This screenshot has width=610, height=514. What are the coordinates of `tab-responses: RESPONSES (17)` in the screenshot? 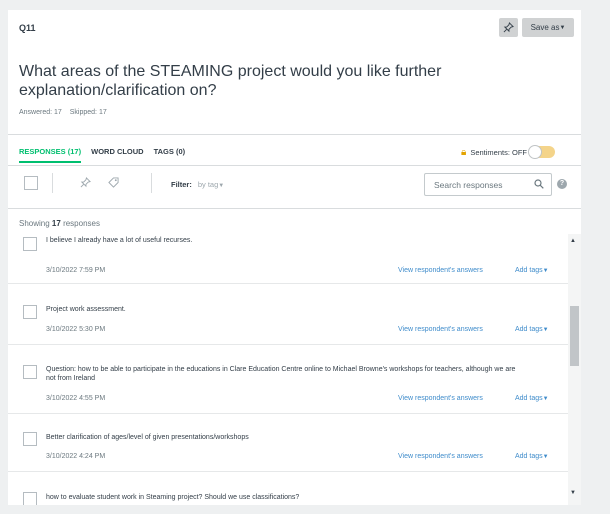 It's located at (50, 155).